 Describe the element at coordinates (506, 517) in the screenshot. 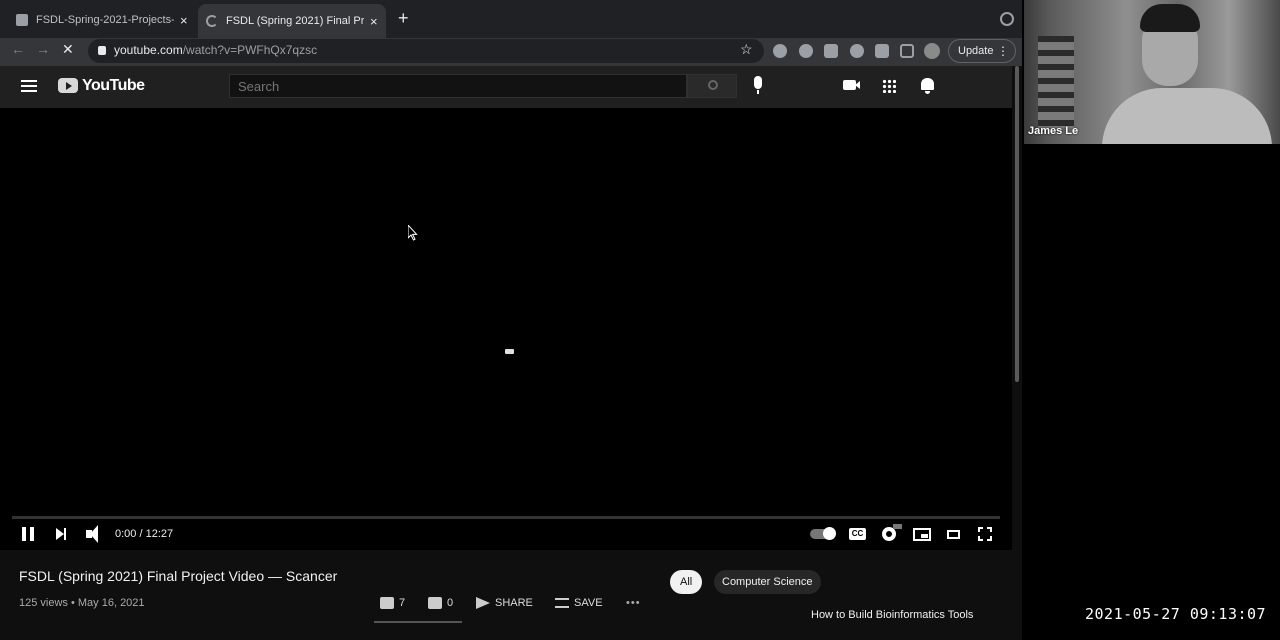

I see `progress-bar` at that location.